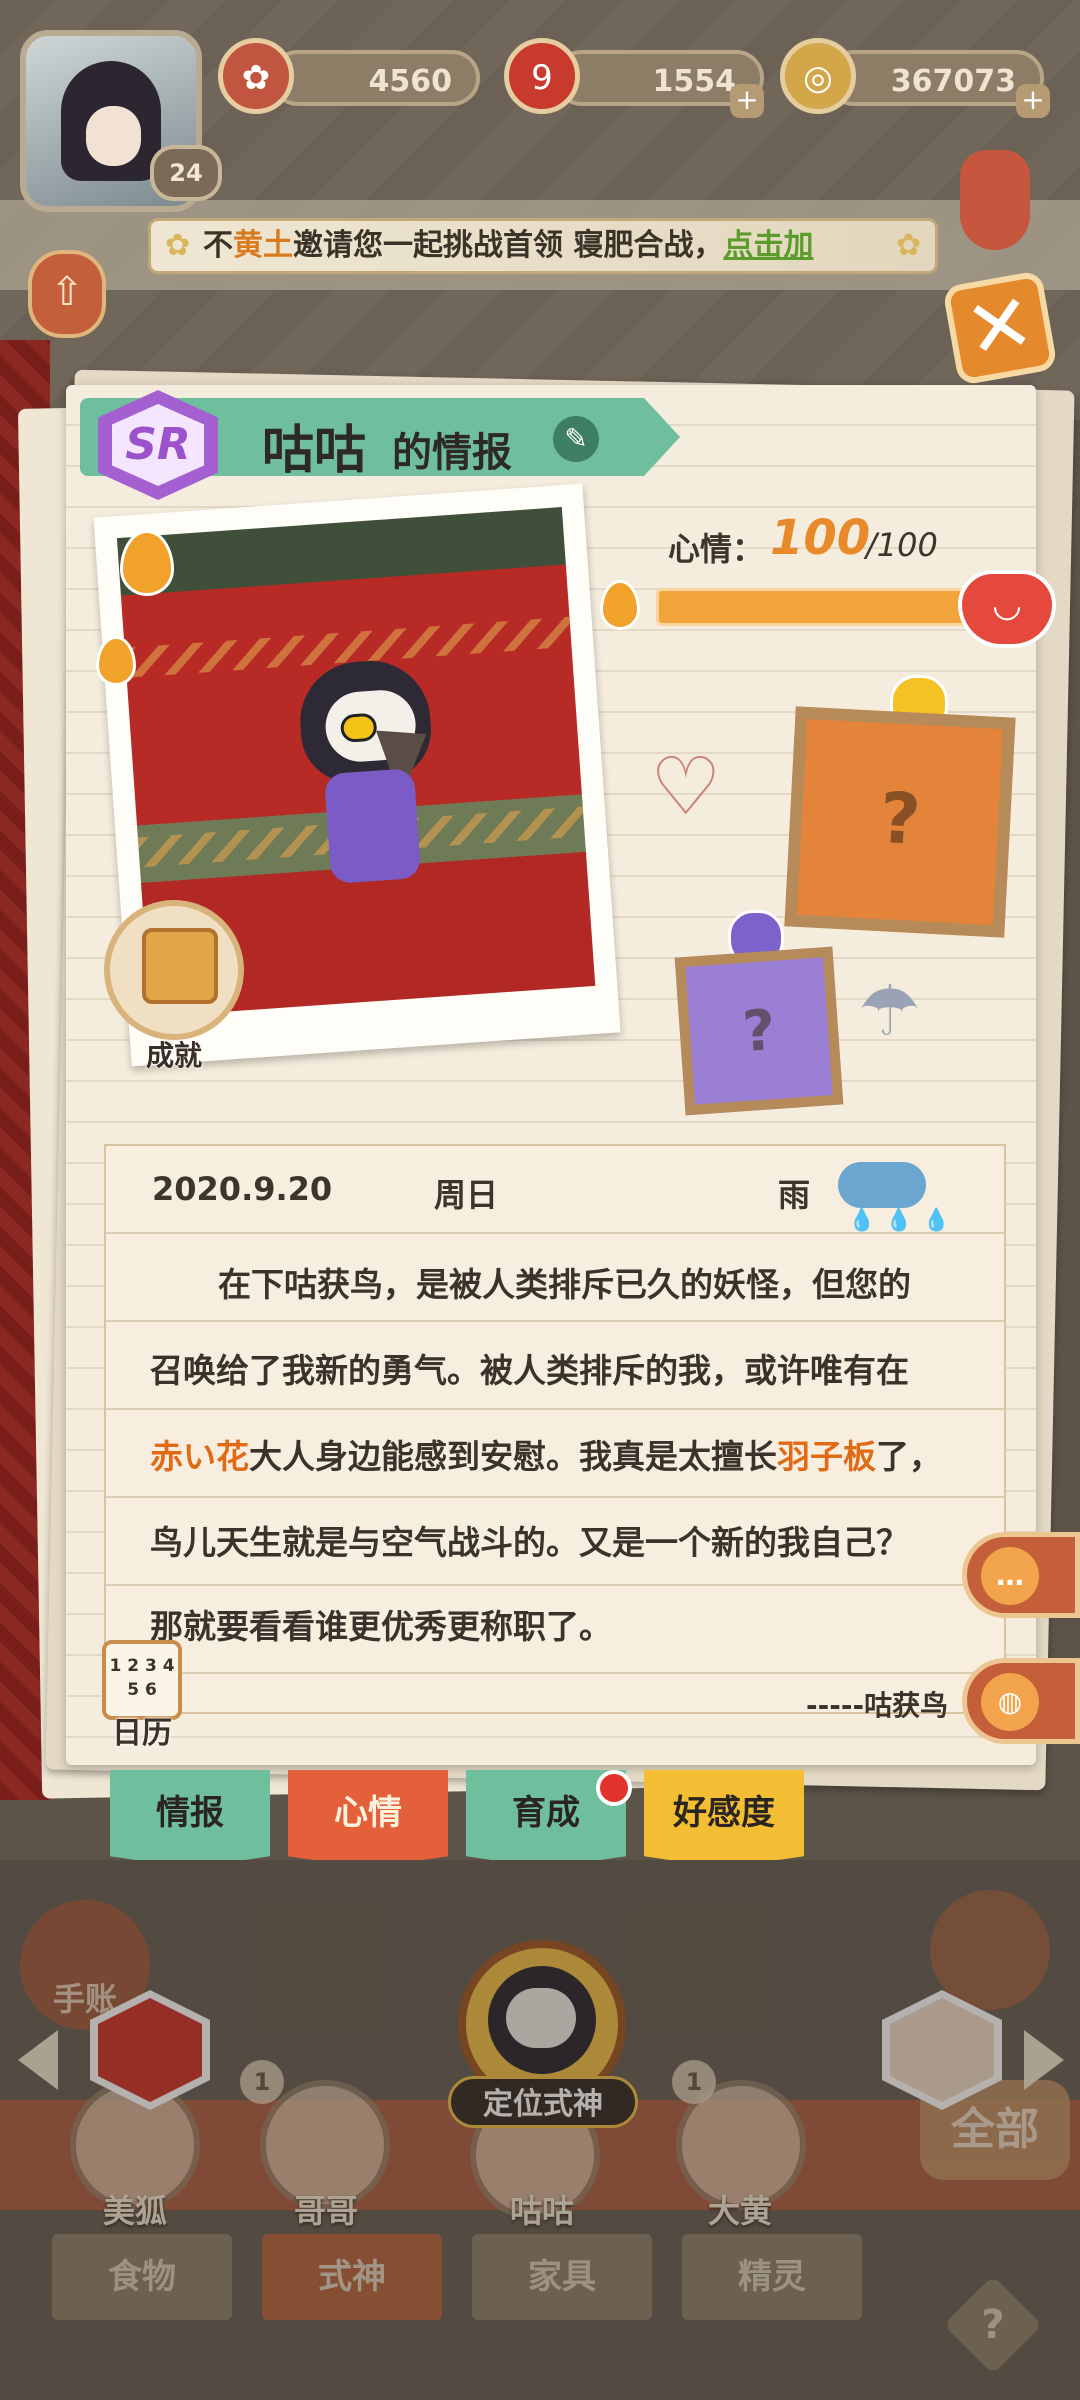 Image resolution: width=1080 pixels, height=2400 pixels. Describe the element at coordinates (541, 2018) in the screenshot. I see `bird-mask-icon` at that location.